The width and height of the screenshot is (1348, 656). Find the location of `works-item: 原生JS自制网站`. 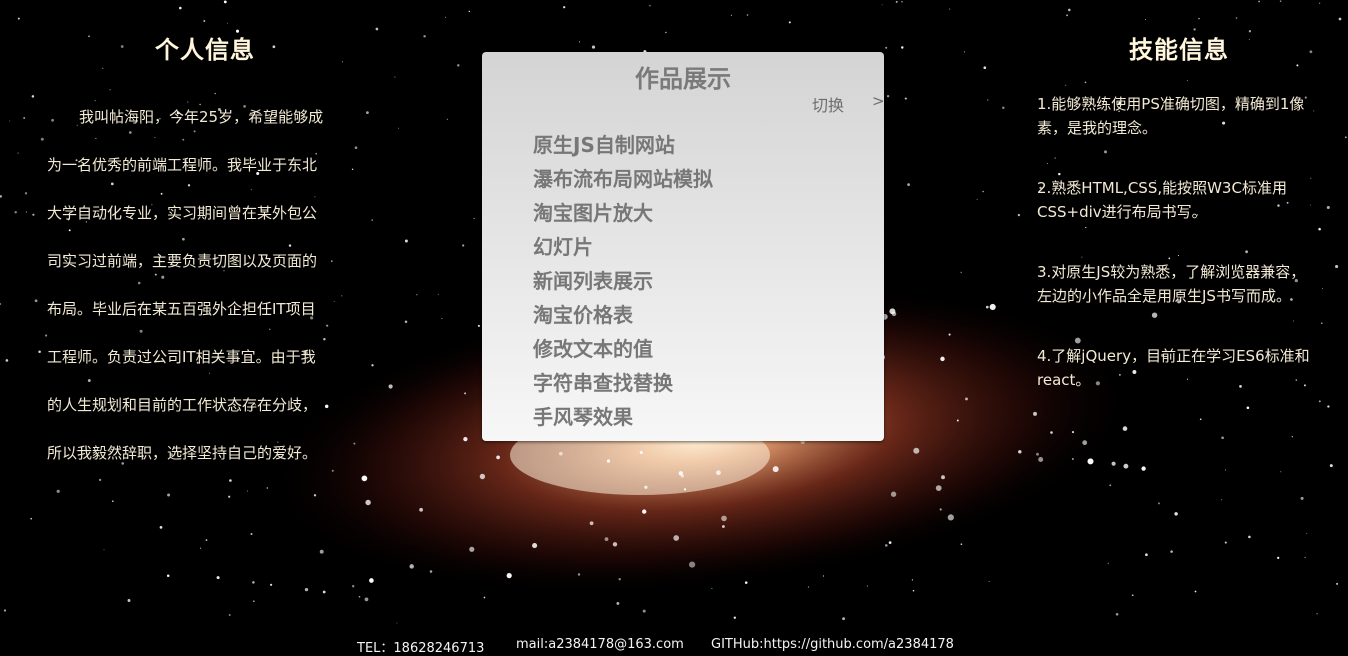

works-item: 原生JS自制网站 is located at coordinates (623, 145).